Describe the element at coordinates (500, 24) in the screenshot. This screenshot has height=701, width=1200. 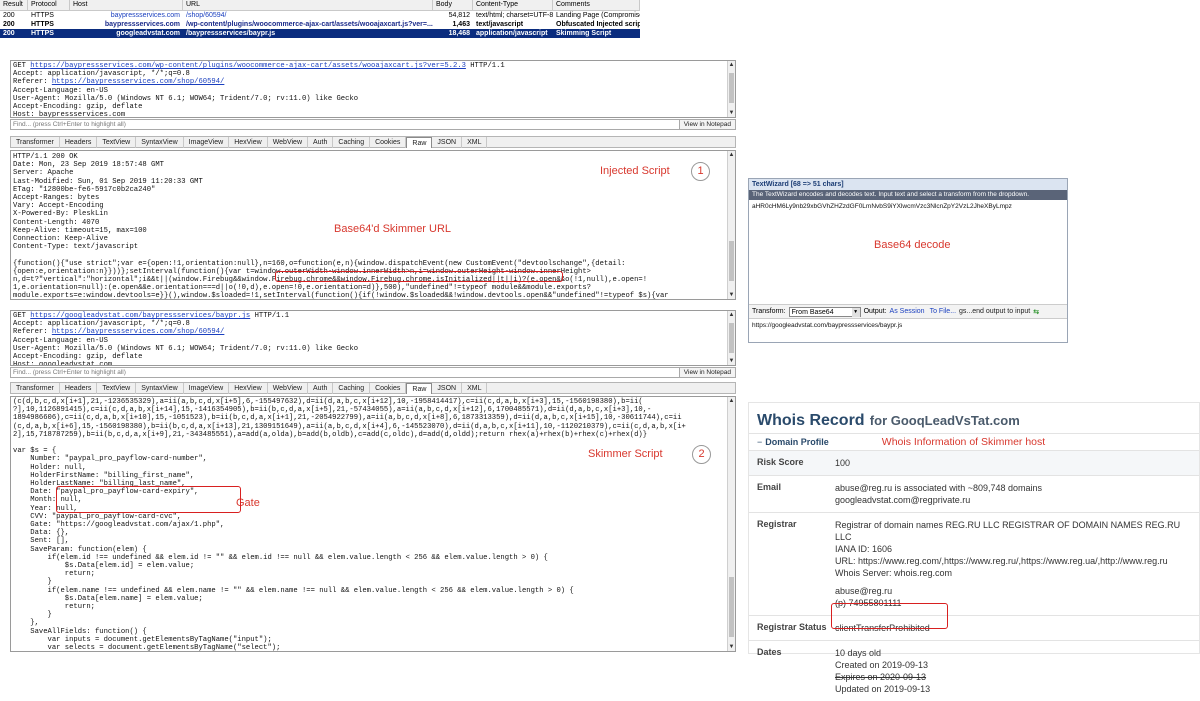
I see `session-cell-ctype: text/javascript` at that location.